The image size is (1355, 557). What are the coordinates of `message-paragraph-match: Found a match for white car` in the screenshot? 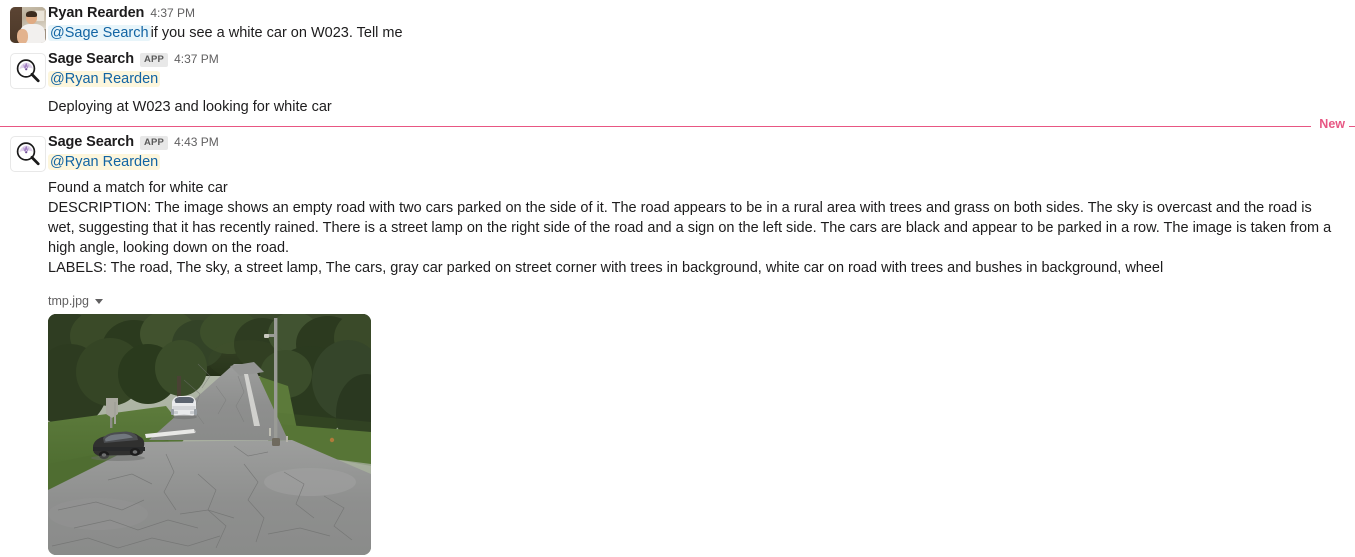 It's located at (138, 188).